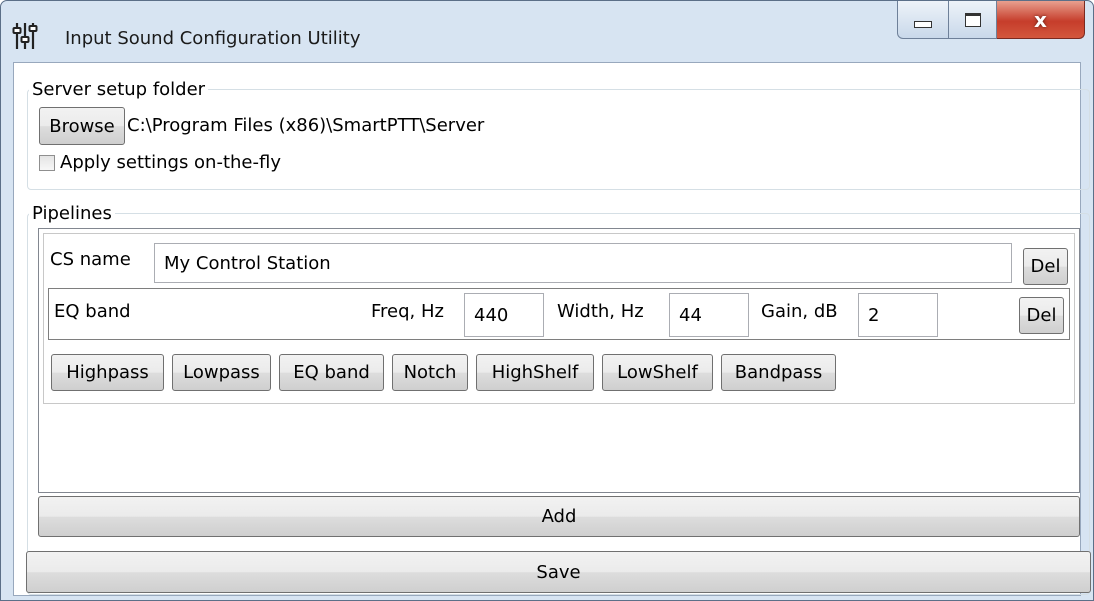 Image resolution: width=1094 pixels, height=601 pixels. Describe the element at coordinates (331, 372) in the screenshot. I see `add-eq-band-button: EQ band` at that location.